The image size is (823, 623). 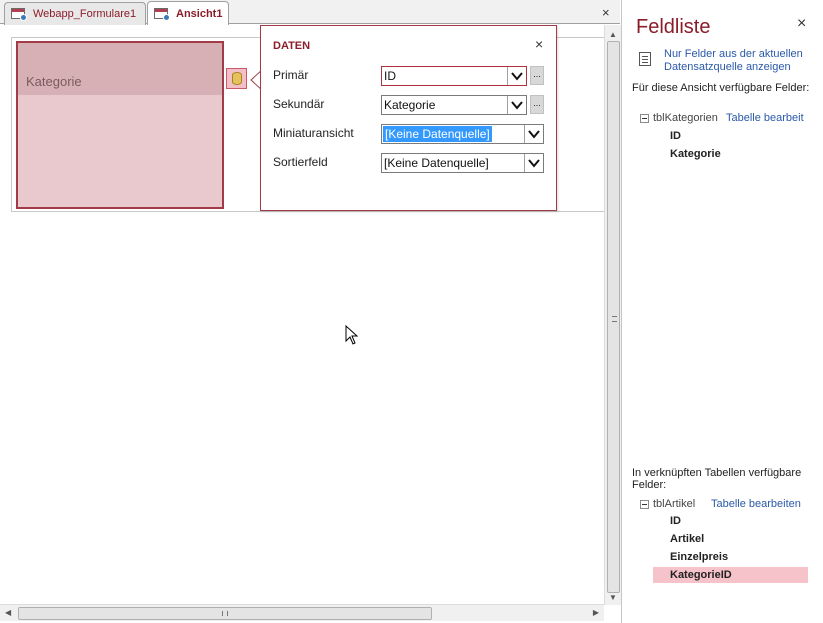 What do you see at coordinates (801, 24) in the screenshot?
I see `pane-close-icon: ×` at bounding box center [801, 24].